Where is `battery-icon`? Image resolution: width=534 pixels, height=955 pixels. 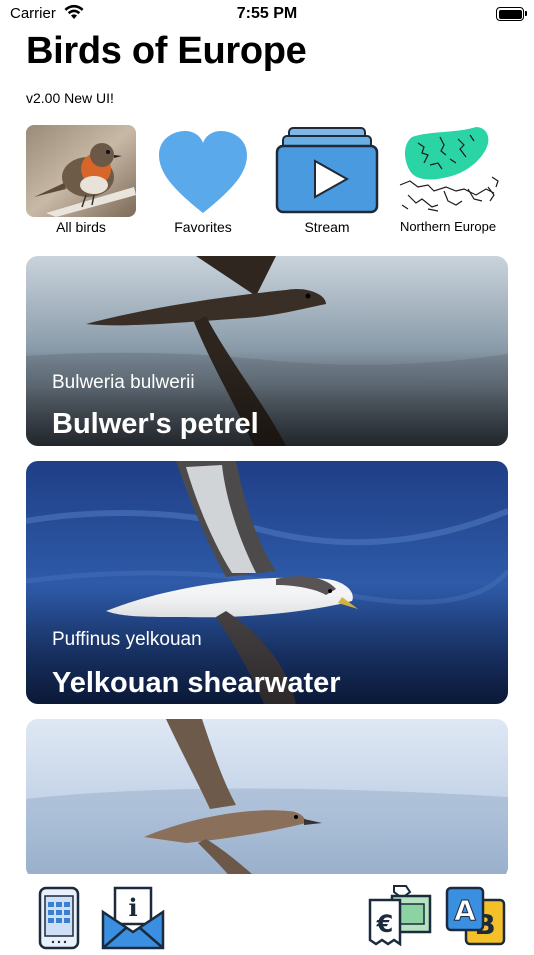 battery-icon is located at coordinates (511, 14).